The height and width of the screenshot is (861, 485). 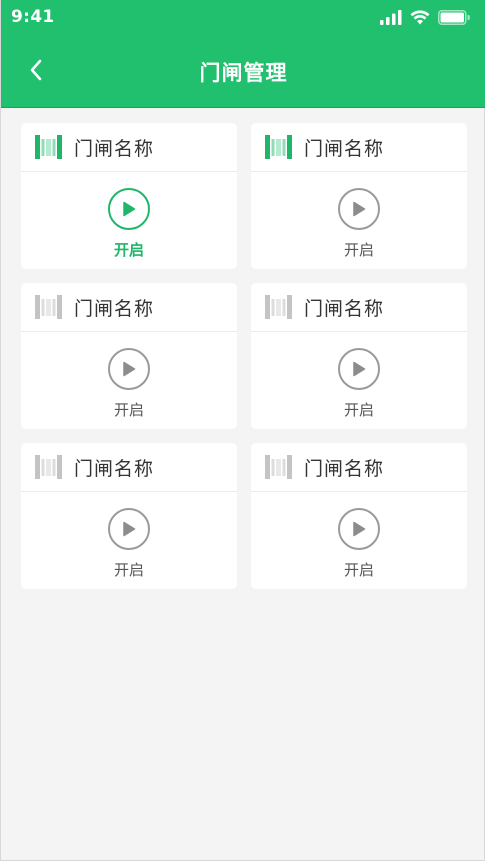 I want to click on status-bar: 9:41, so click(x=243, y=16).